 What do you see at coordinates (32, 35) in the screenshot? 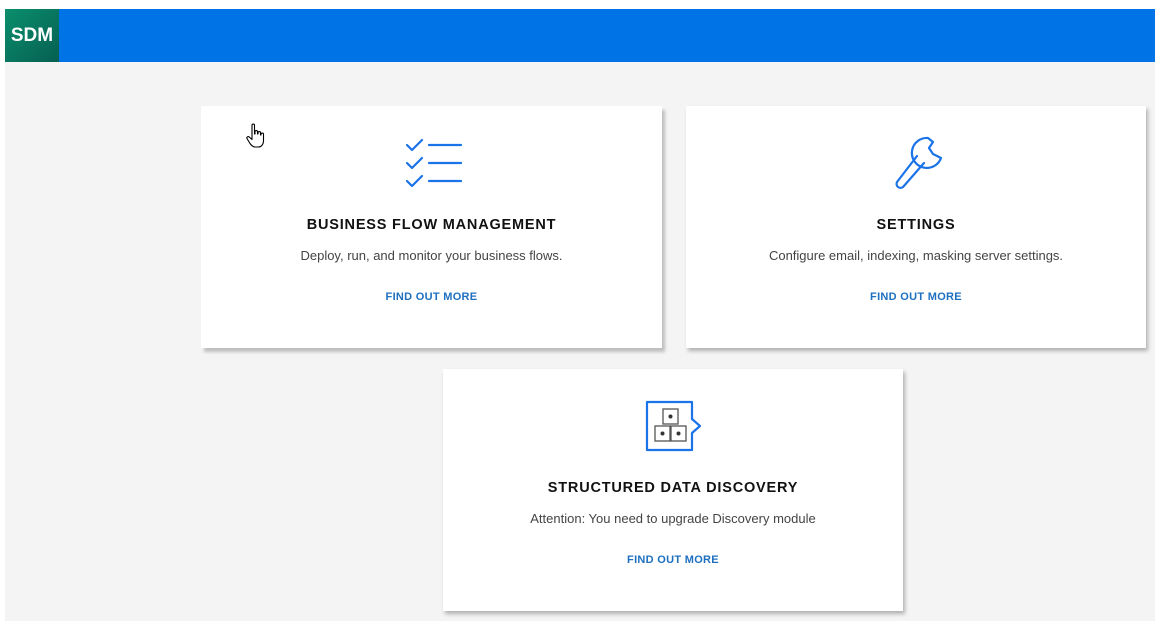
I see `sdm-logo: SDM` at bounding box center [32, 35].